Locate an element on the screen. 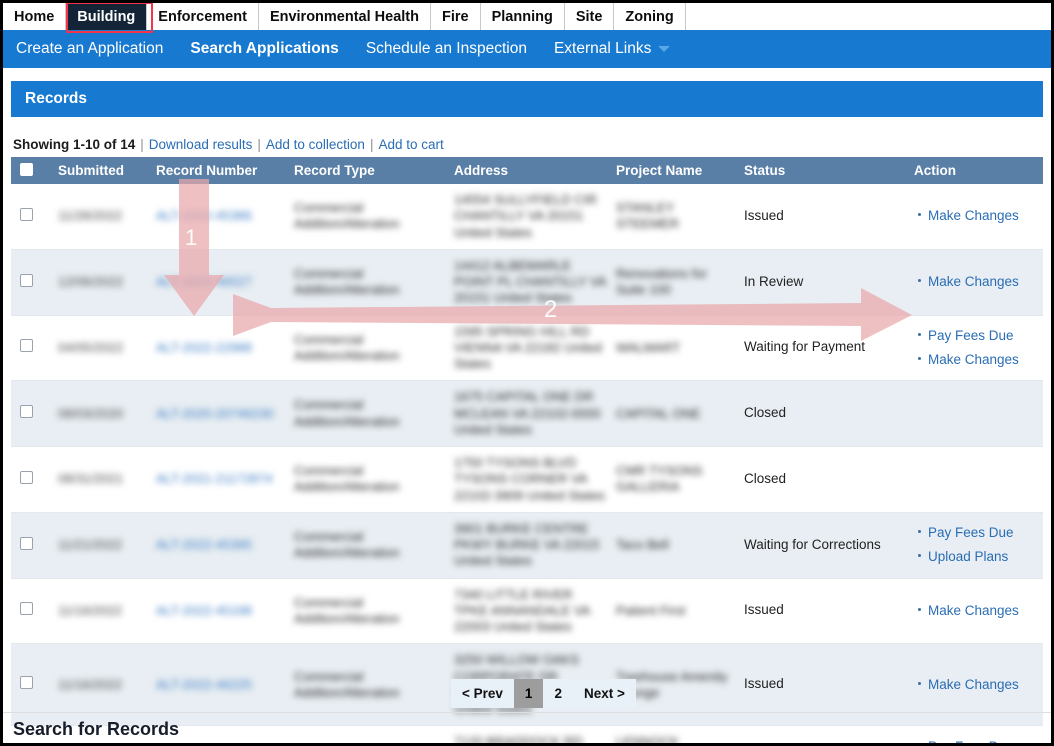  menu-external-links-label: External Links is located at coordinates (602, 48).